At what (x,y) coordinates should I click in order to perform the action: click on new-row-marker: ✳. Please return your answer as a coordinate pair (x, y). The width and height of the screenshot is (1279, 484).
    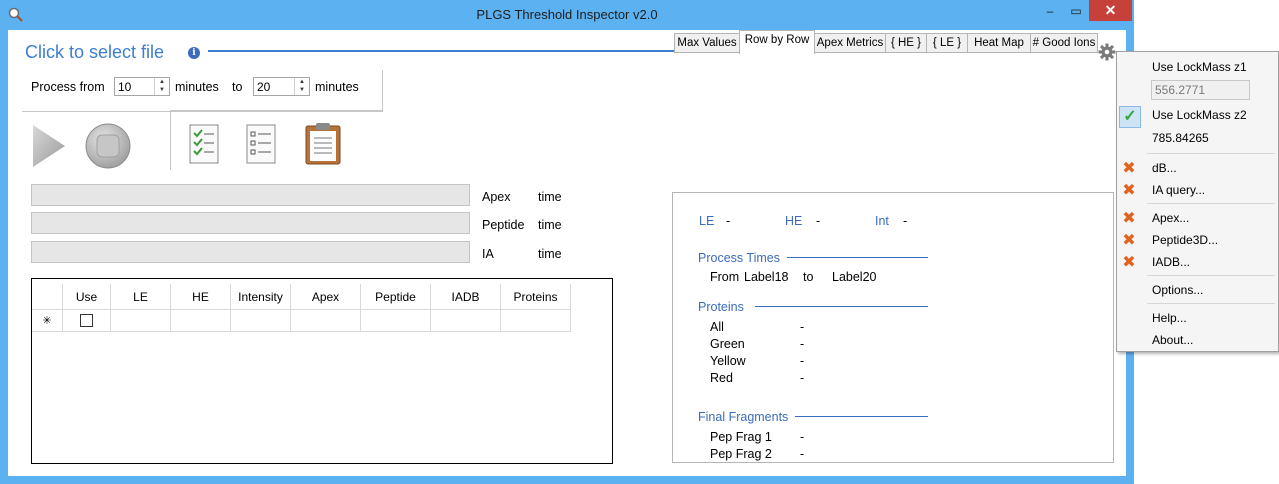
    Looking at the image, I should click on (47, 321).